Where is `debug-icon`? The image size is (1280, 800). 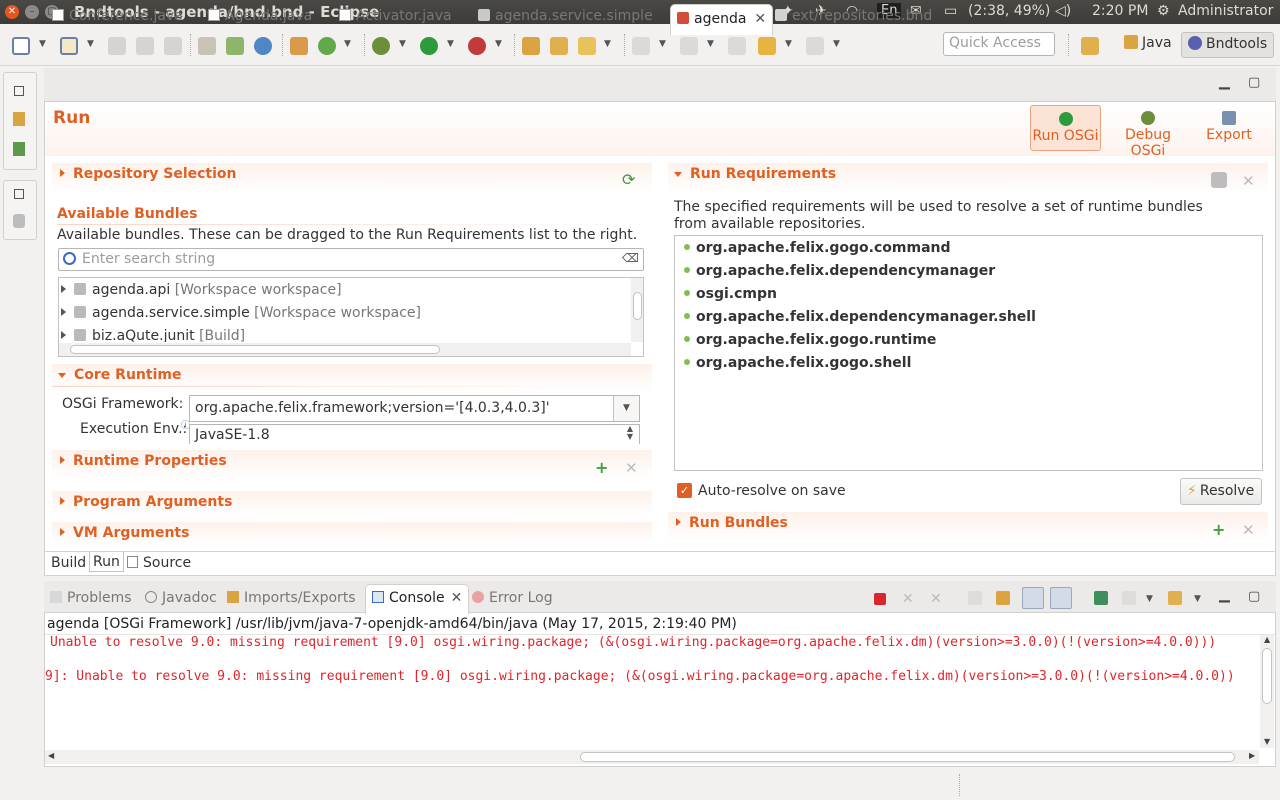 debug-icon is located at coordinates (381, 46).